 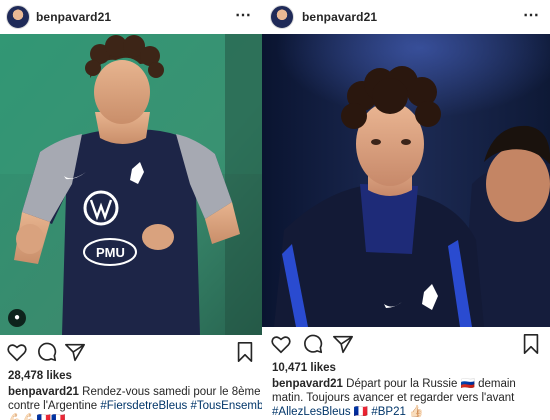 What do you see at coordinates (40, 376) in the screenshot?
I see `likes-count: 28,478 likes` at bounding box center [40, 376].